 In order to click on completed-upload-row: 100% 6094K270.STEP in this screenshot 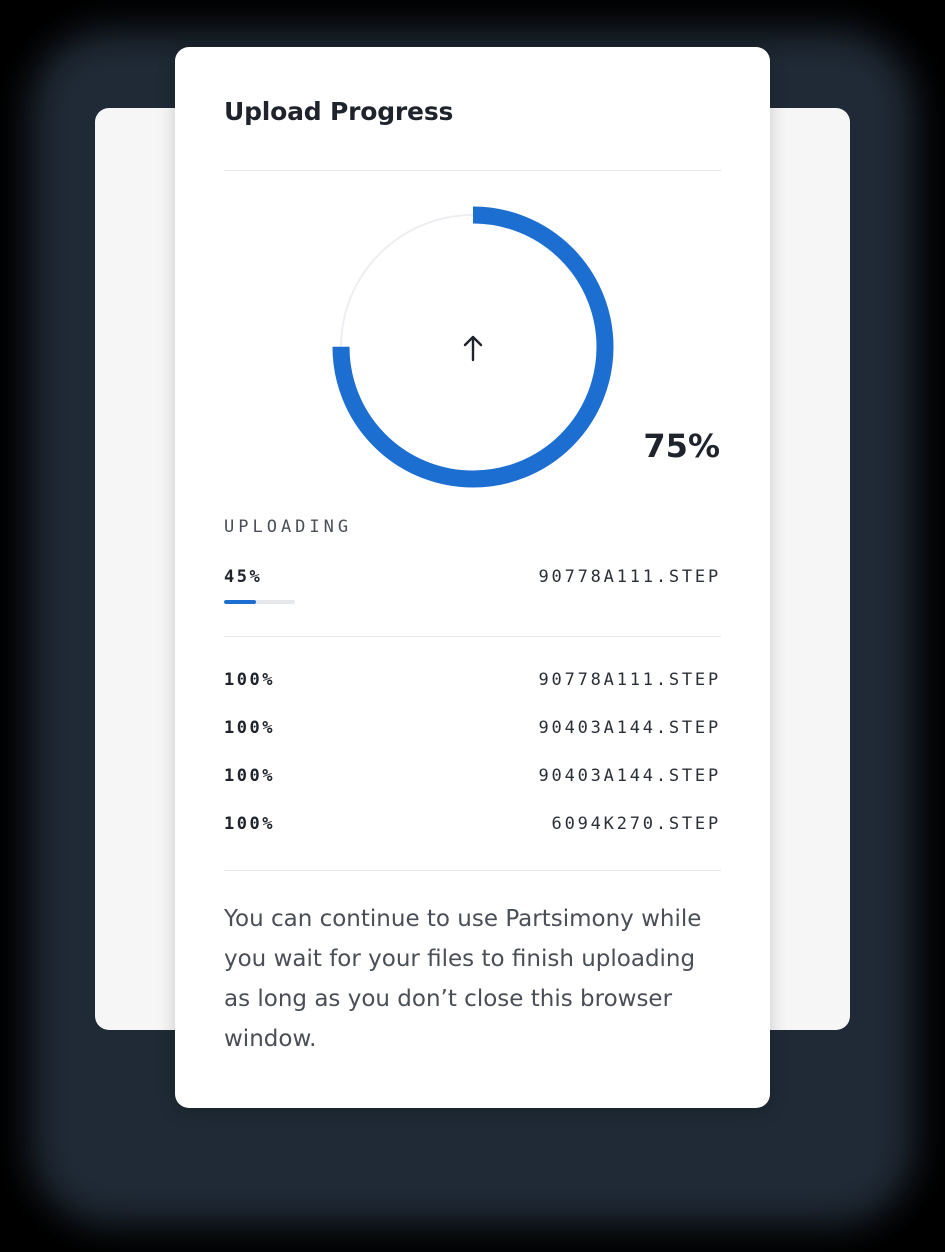, I will do `click(472, 835)`.